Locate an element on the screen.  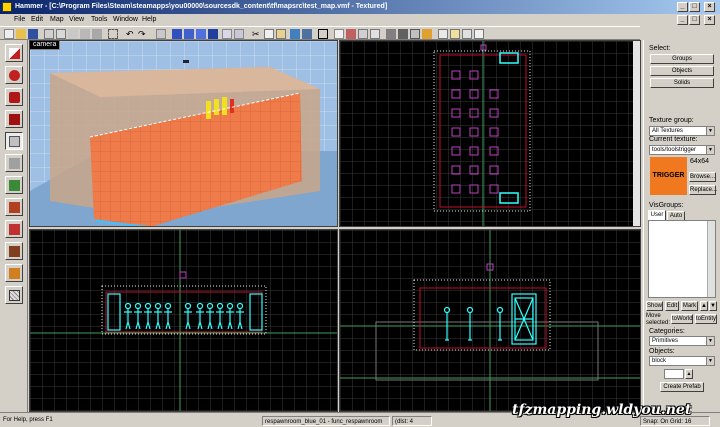
model-icon is located at coordinates (479, 34).